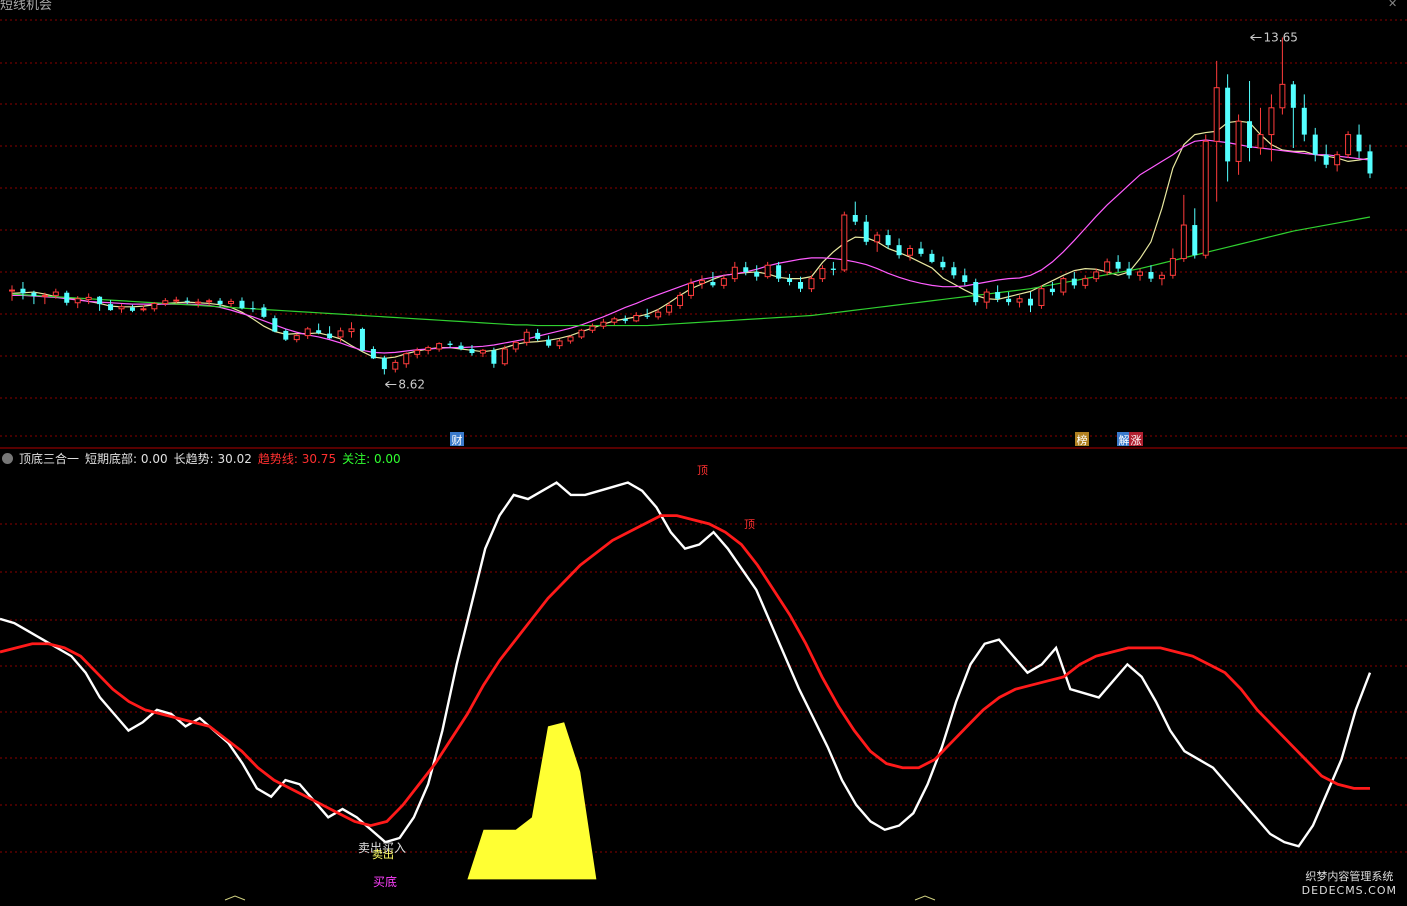 The width and height of the screenshot is (1407, 906). What do you see at coordinates (457, 440) in the screenshot?
I see `event-marker-label: 财` at bounding box center [457, 440].